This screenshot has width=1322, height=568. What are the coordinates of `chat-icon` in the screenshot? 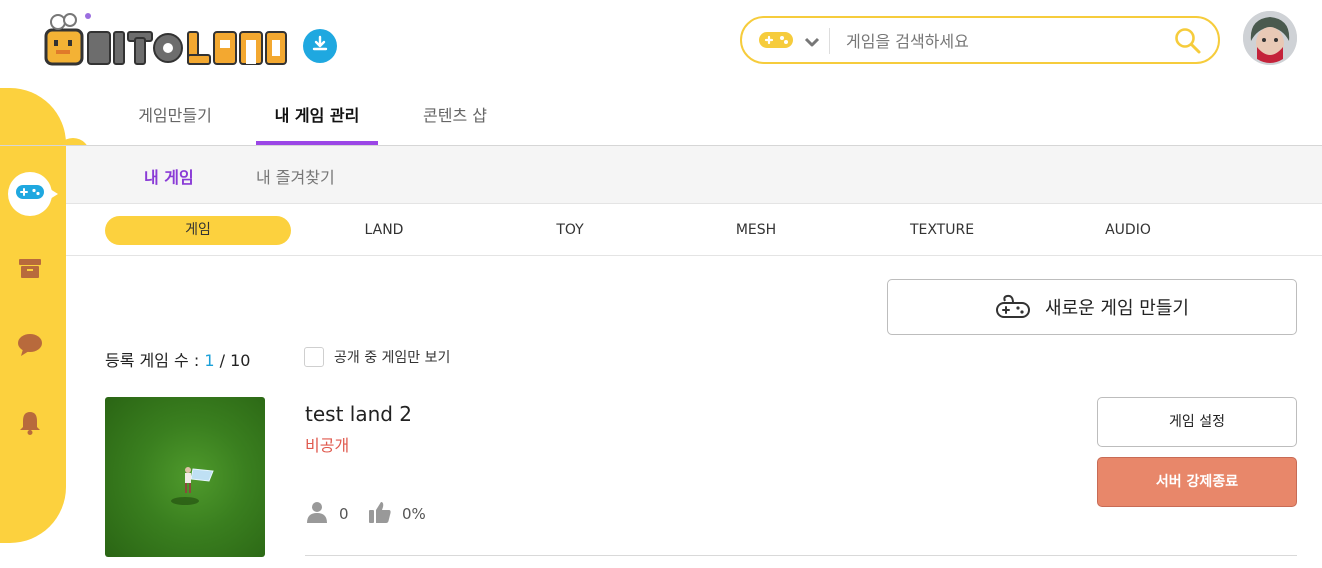 It's located at (30, 347).